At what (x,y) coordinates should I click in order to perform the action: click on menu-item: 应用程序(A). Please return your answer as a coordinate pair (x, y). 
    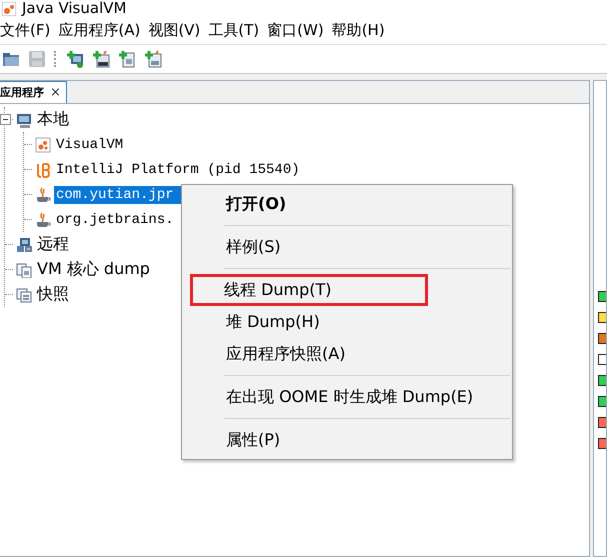
    Looking at the image, I should click on (99, 30).